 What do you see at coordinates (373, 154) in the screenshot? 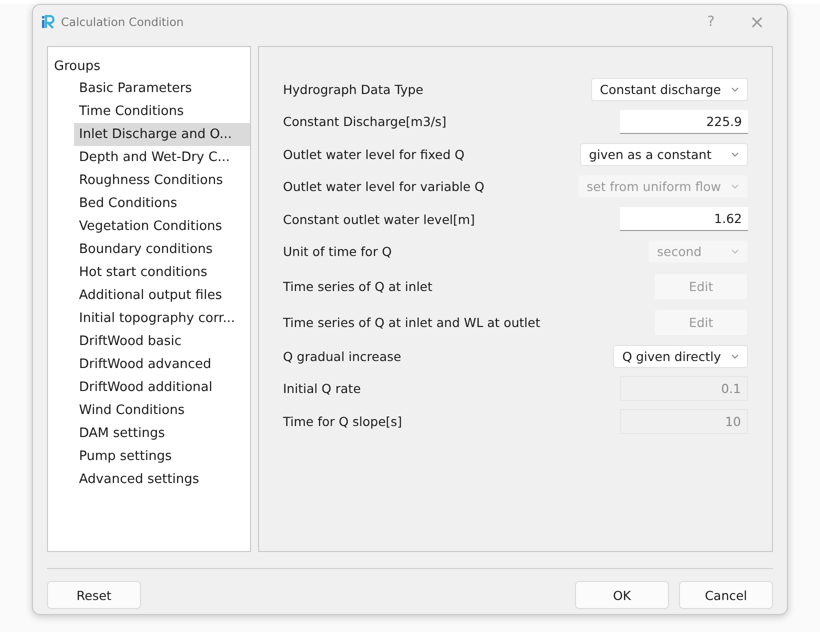
I see `field-label: Outlet water level for fixed Q` at bounding box center [373, 154].